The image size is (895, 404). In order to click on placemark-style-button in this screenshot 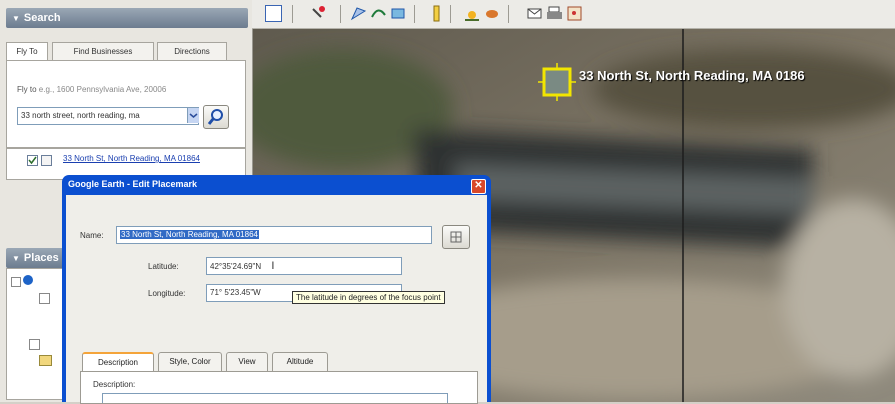, I will do `click(456, 237)`.